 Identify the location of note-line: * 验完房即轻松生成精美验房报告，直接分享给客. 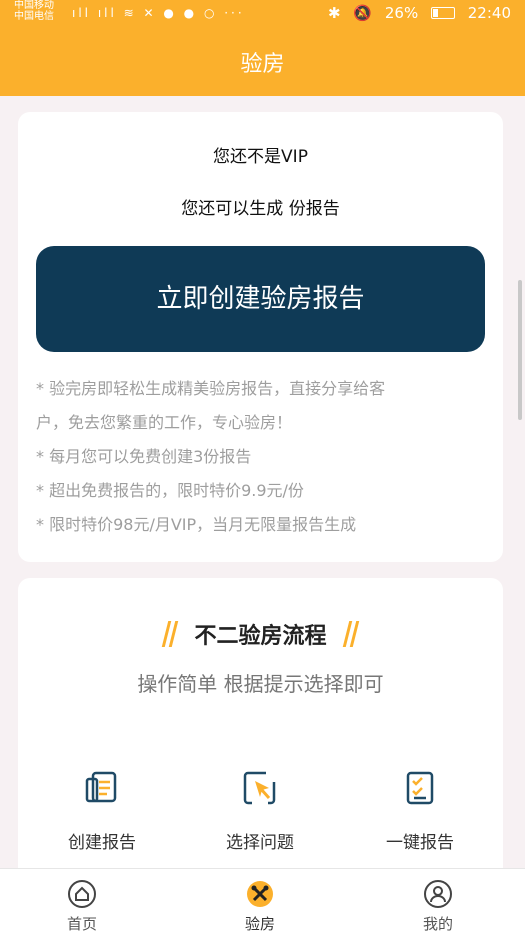
(211, 388).